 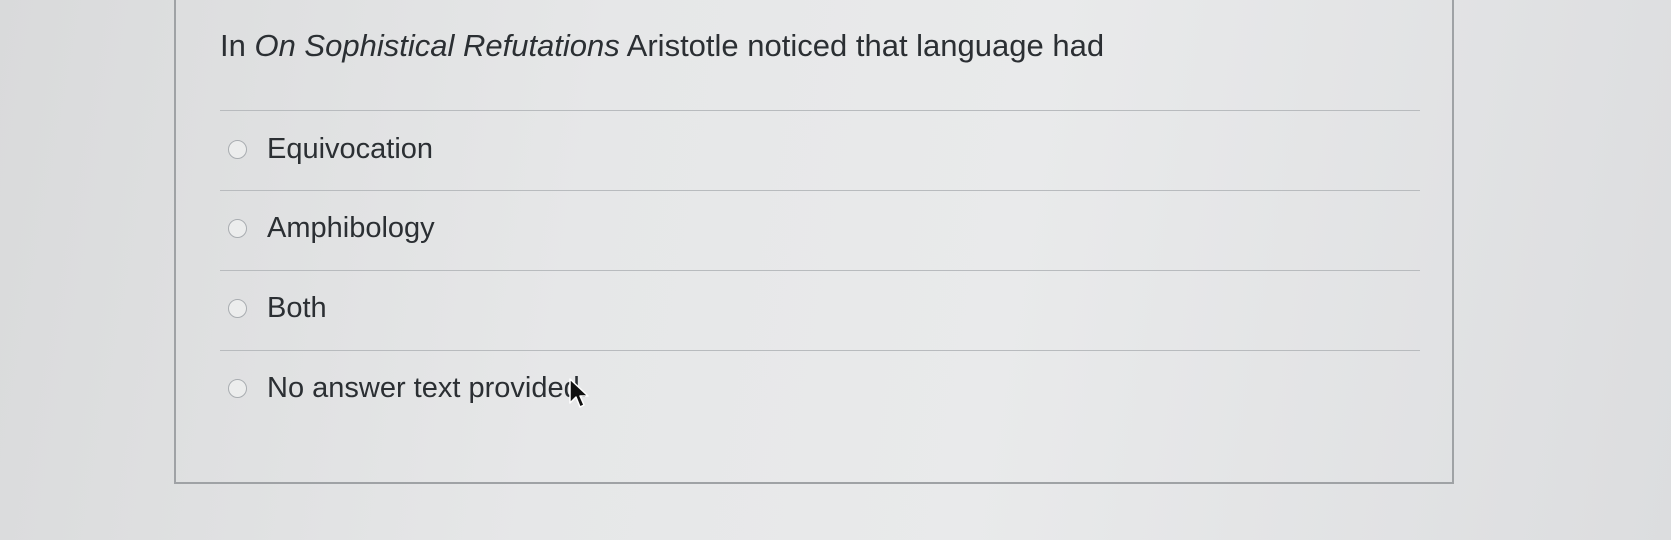 I want to click on answer-option-amphibology: Amphibology, so click(x=331, y=228).